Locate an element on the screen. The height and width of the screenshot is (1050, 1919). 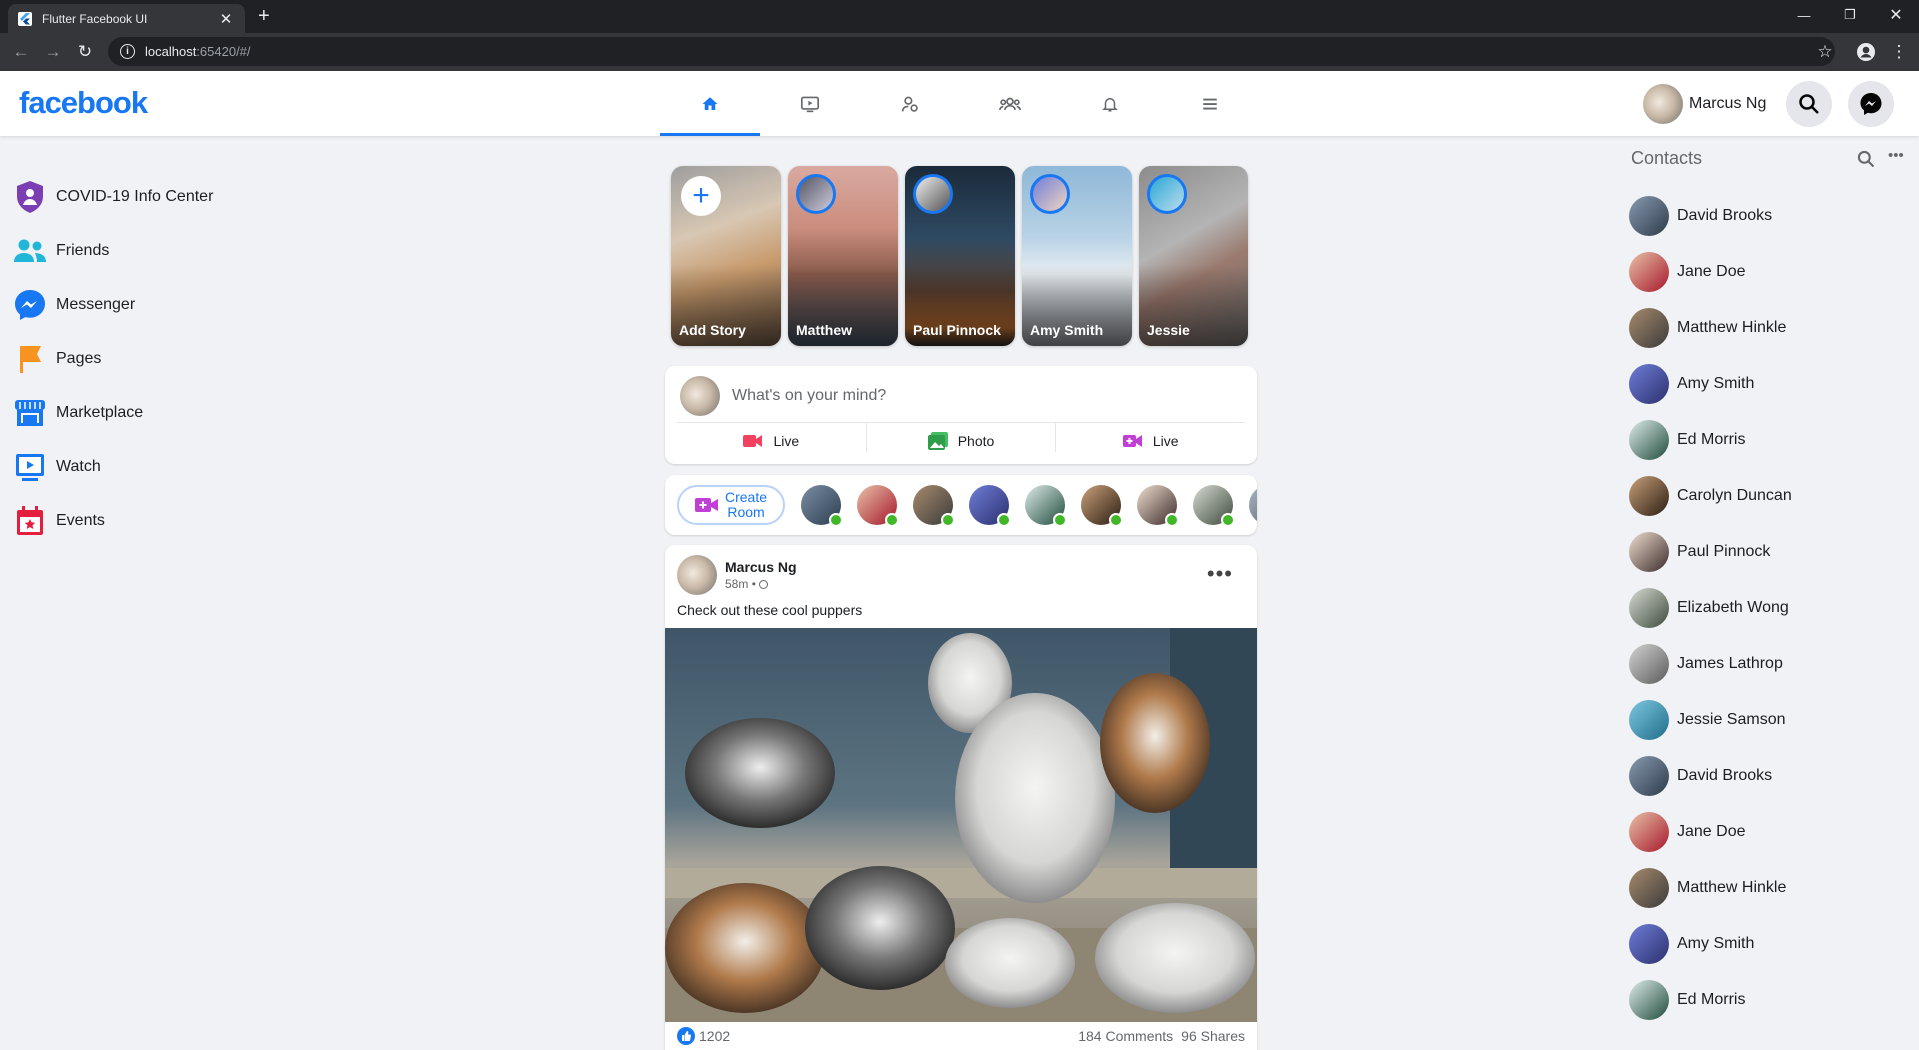
tab-notifications is located at coordinates (1110, 103).